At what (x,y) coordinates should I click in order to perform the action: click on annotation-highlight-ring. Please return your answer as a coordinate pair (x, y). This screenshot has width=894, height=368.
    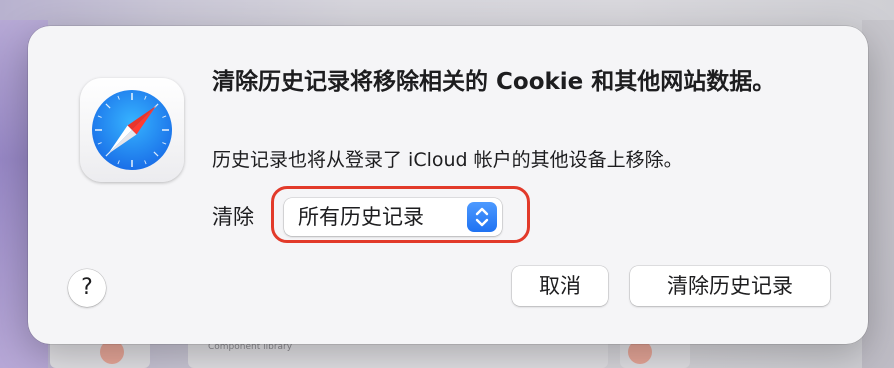
    Looking at the image, I should click on (400, 214).